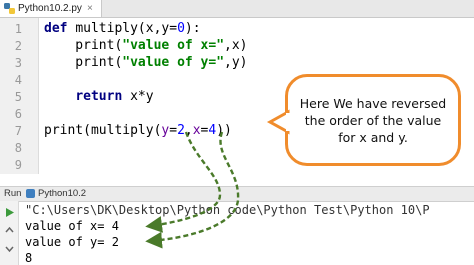  I want to click on callout-pointer-mask, so click(288, 122).